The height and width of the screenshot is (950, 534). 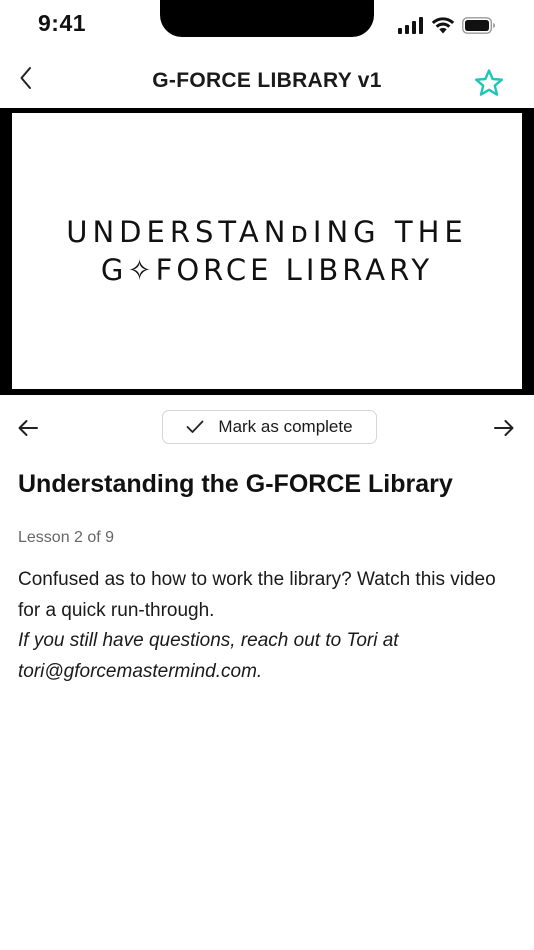 What do you see at coordinates (285, 426) in the screenshot?
I see `mark-complete-label: Mark as complete` at bounding box center [285, 426].